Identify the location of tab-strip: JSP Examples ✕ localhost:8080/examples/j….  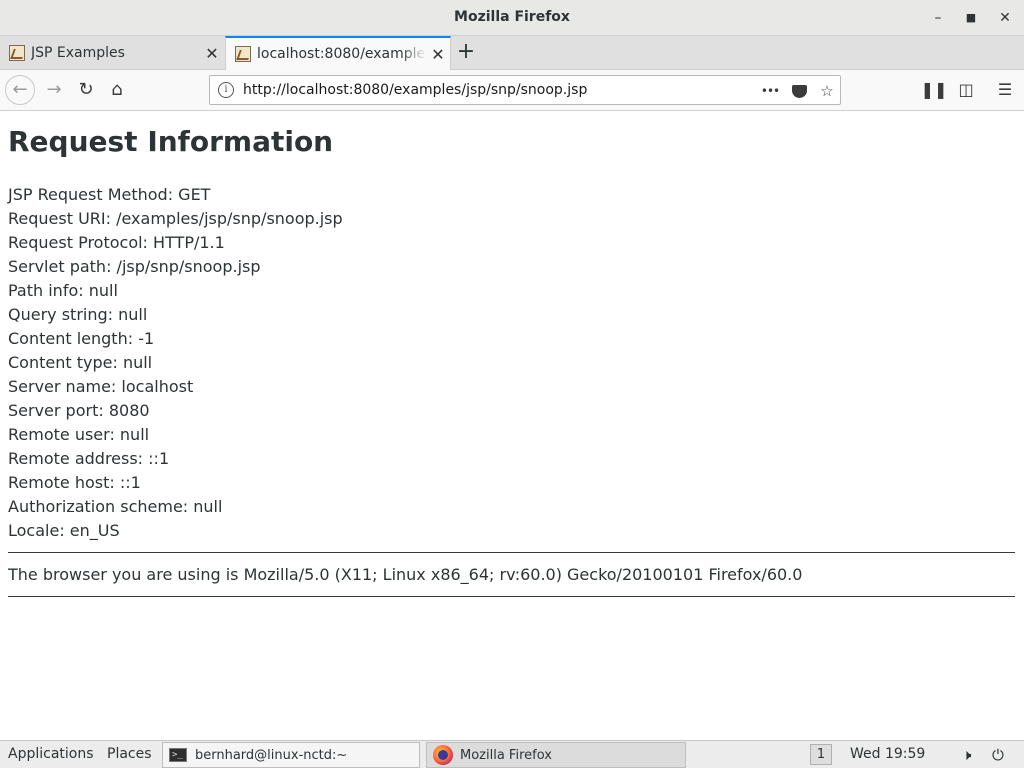
(512, 53).